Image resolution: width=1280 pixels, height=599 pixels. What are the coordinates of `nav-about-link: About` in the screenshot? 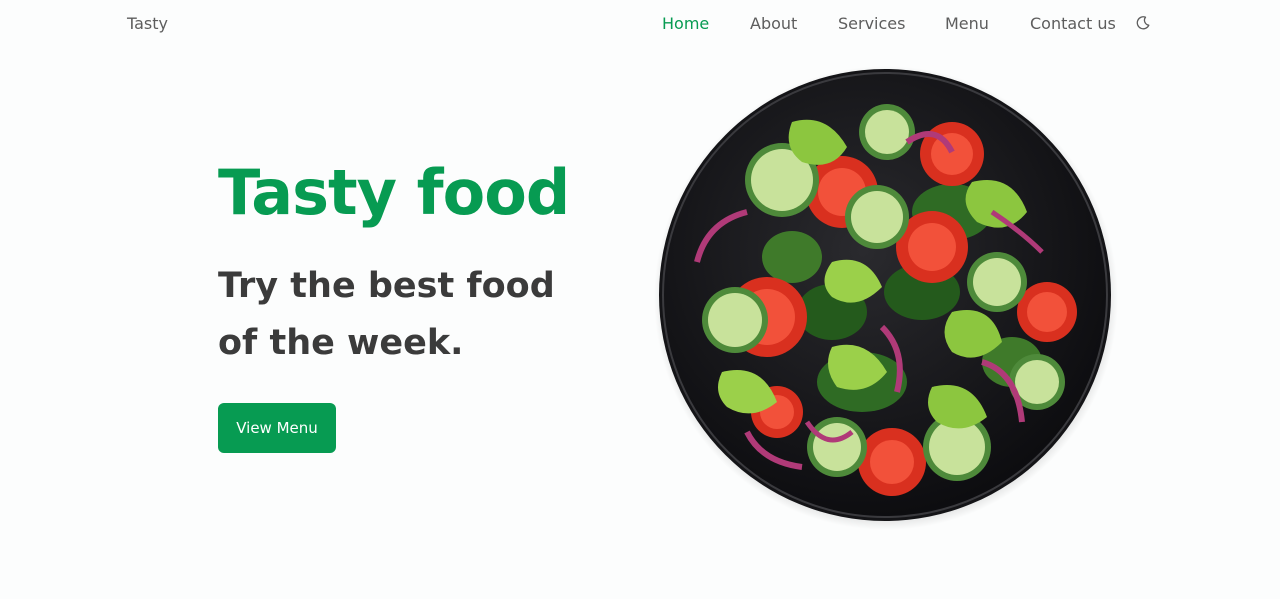 It's located at (773, 23).